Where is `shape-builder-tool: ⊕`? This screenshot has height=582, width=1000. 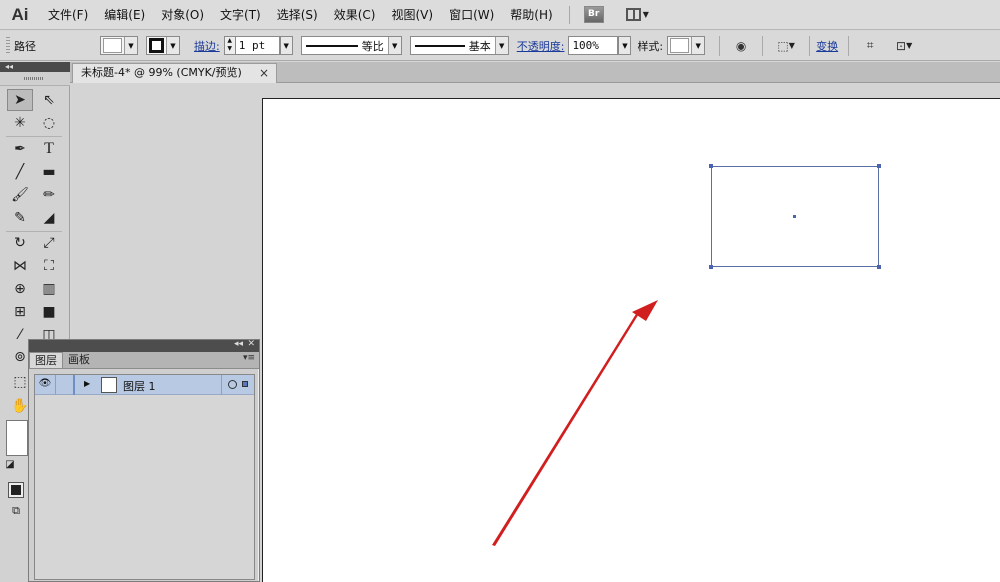
shape-builder-tool: ⊕ is located at coordinates (20, 289).